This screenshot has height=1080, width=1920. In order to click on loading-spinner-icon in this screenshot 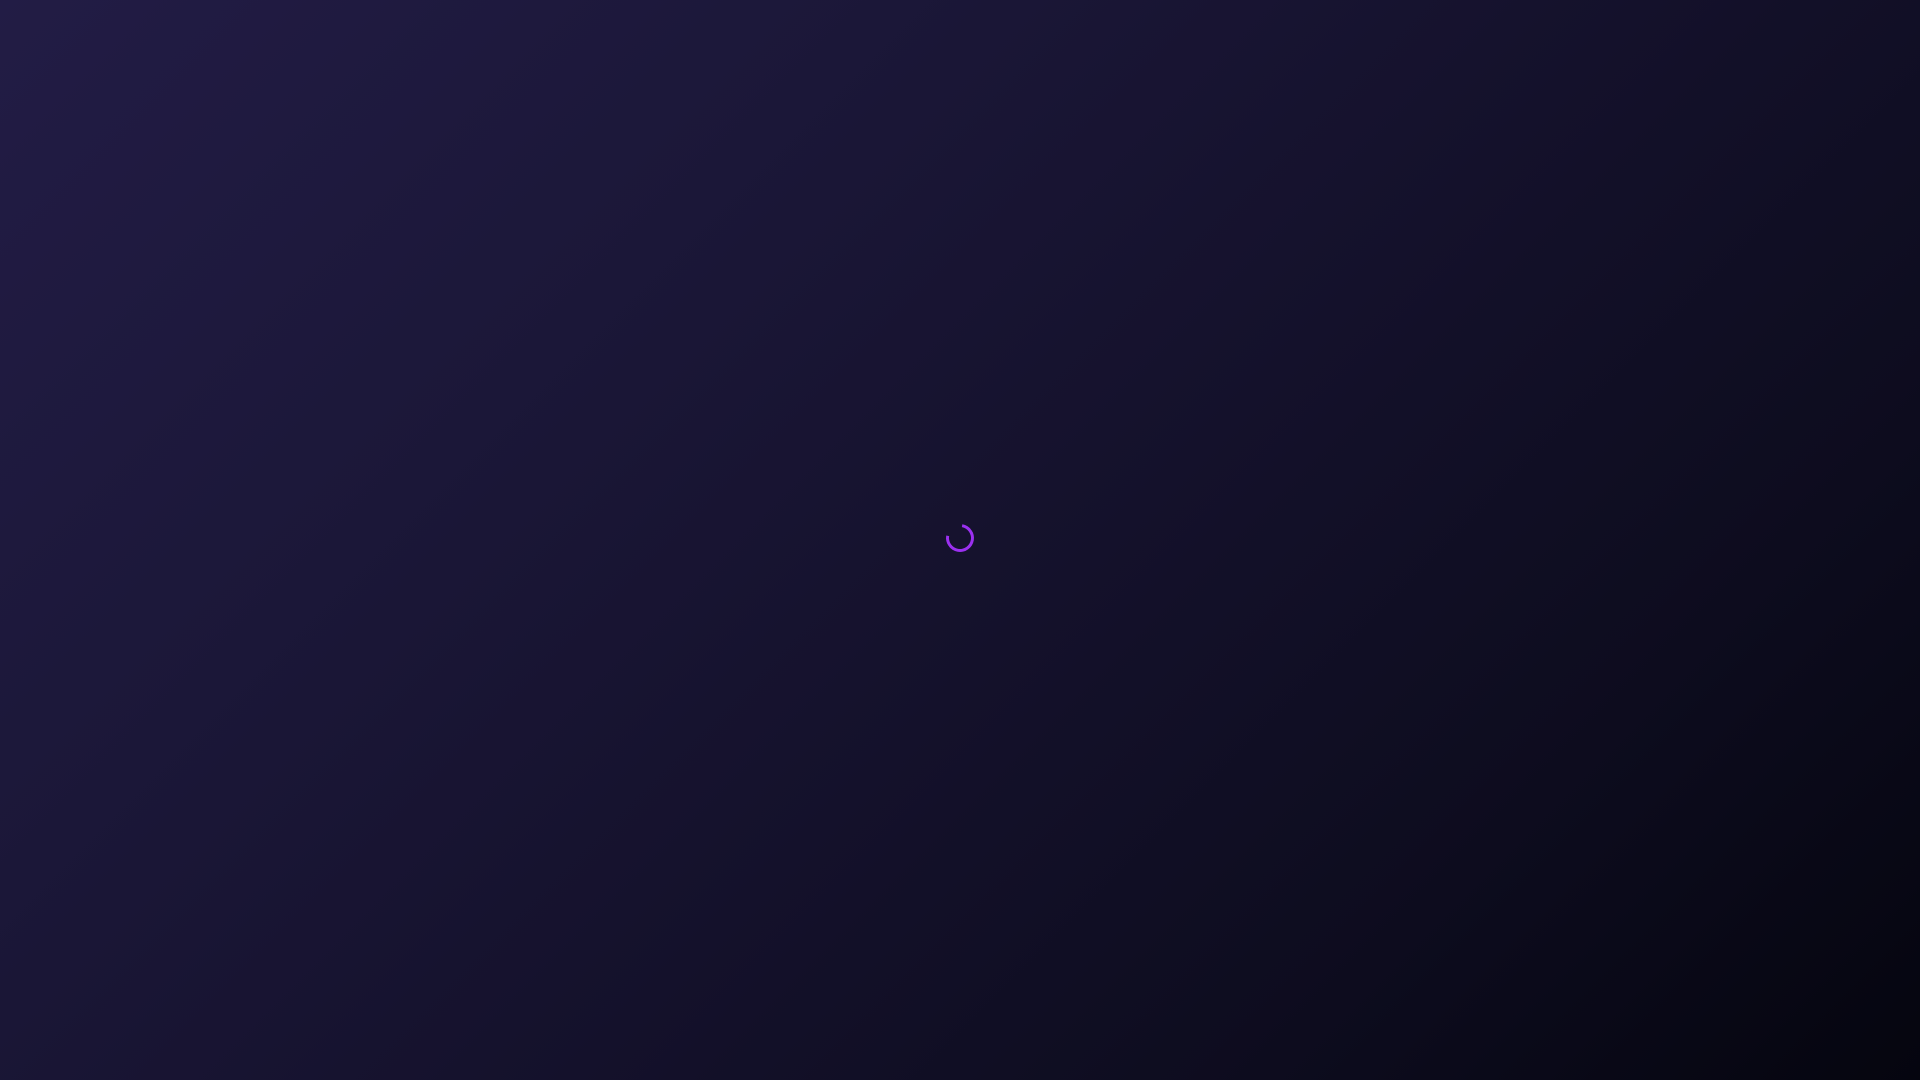, I will do `click(960, 538)`.